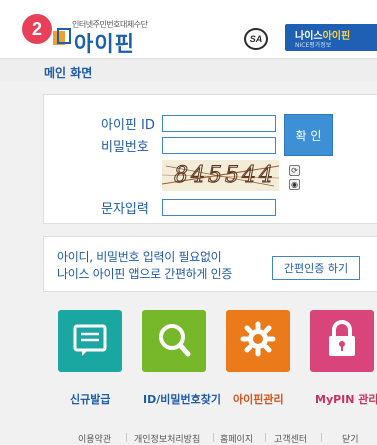 Image resolution: width=377 pixels, height=445 pixels. Describe the element at coordinates (350, 438) in the screenshot. I see `footer-link-close: 닫기` at that location.